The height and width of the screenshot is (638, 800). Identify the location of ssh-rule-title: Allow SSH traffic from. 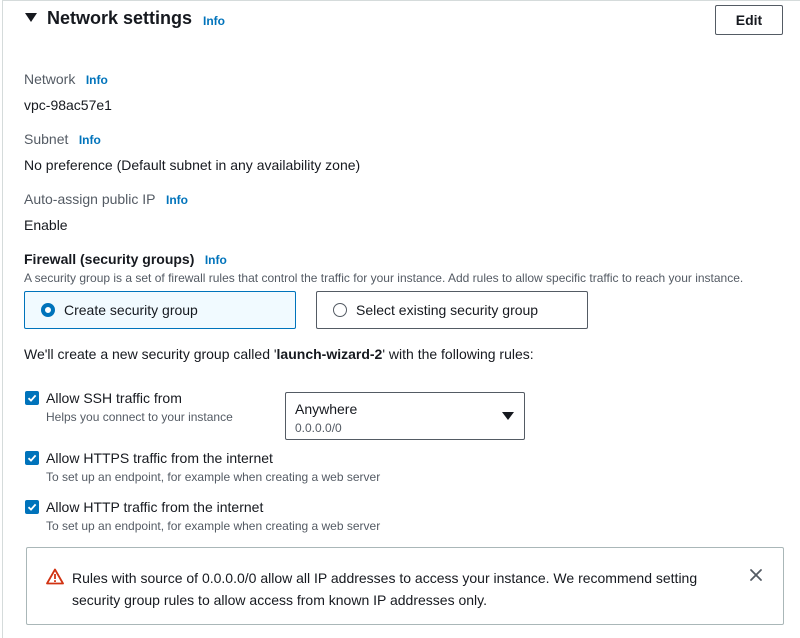
(114, 398).